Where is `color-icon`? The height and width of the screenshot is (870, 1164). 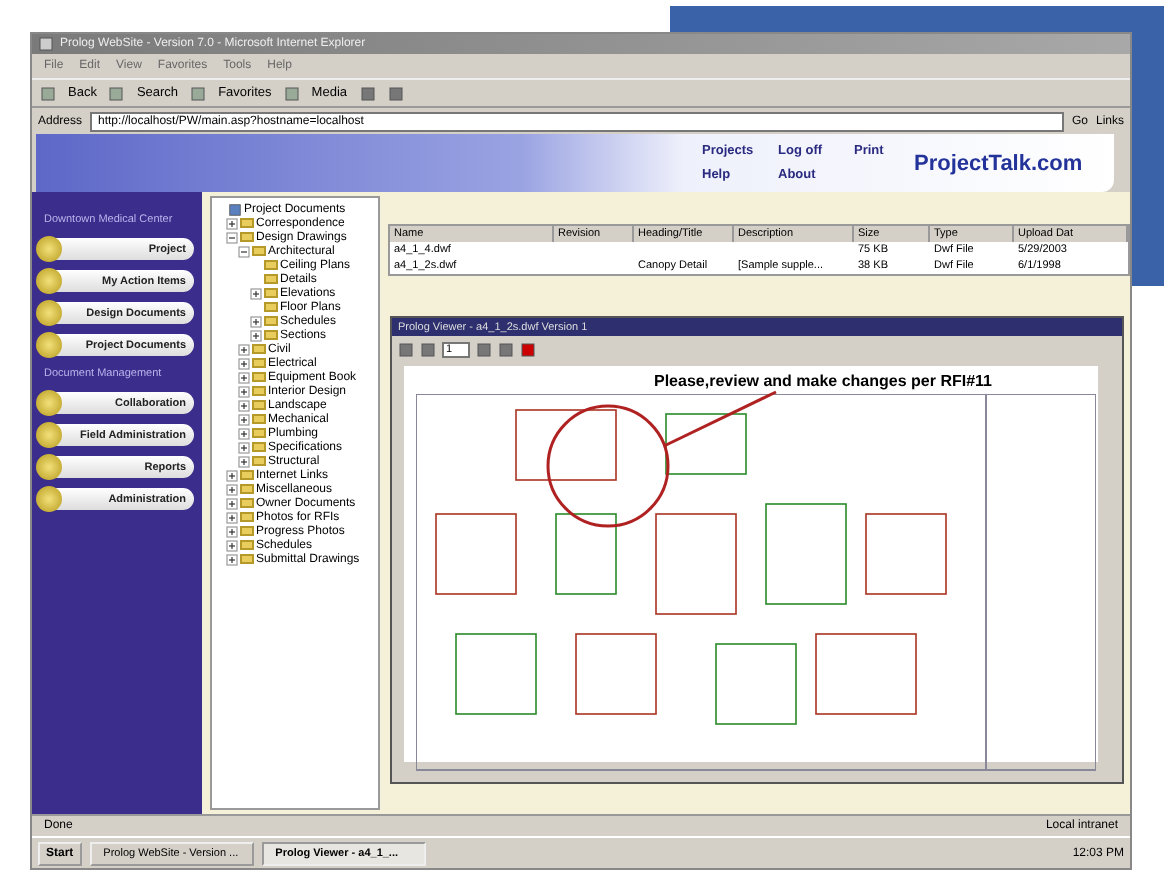
color-icon is located at coordinates (528, 349).